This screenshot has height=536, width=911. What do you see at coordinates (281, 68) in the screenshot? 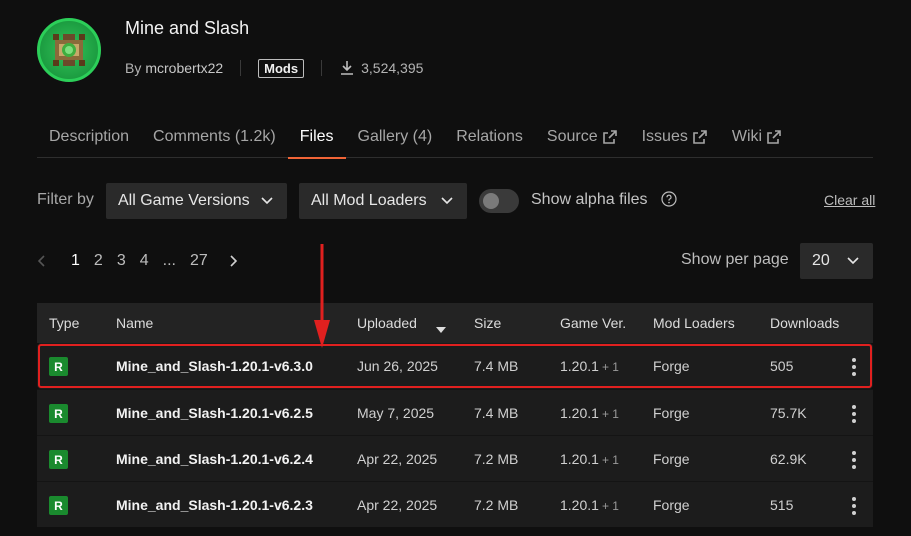
I see `category-badge: Mods` at bounding box center [281, 68].